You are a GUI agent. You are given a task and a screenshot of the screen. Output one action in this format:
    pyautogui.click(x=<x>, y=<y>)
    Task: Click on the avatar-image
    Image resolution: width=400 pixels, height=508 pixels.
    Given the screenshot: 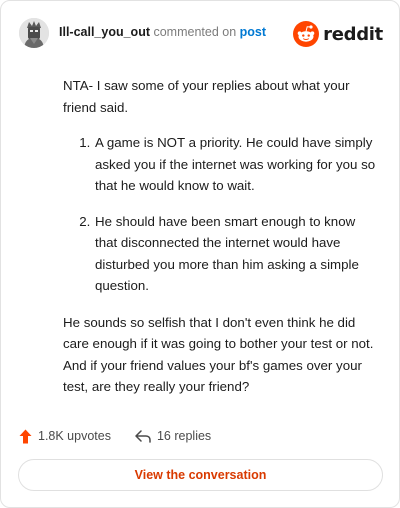 What is the action you would take?
    pyautogui.click(x=34, y=33)
    